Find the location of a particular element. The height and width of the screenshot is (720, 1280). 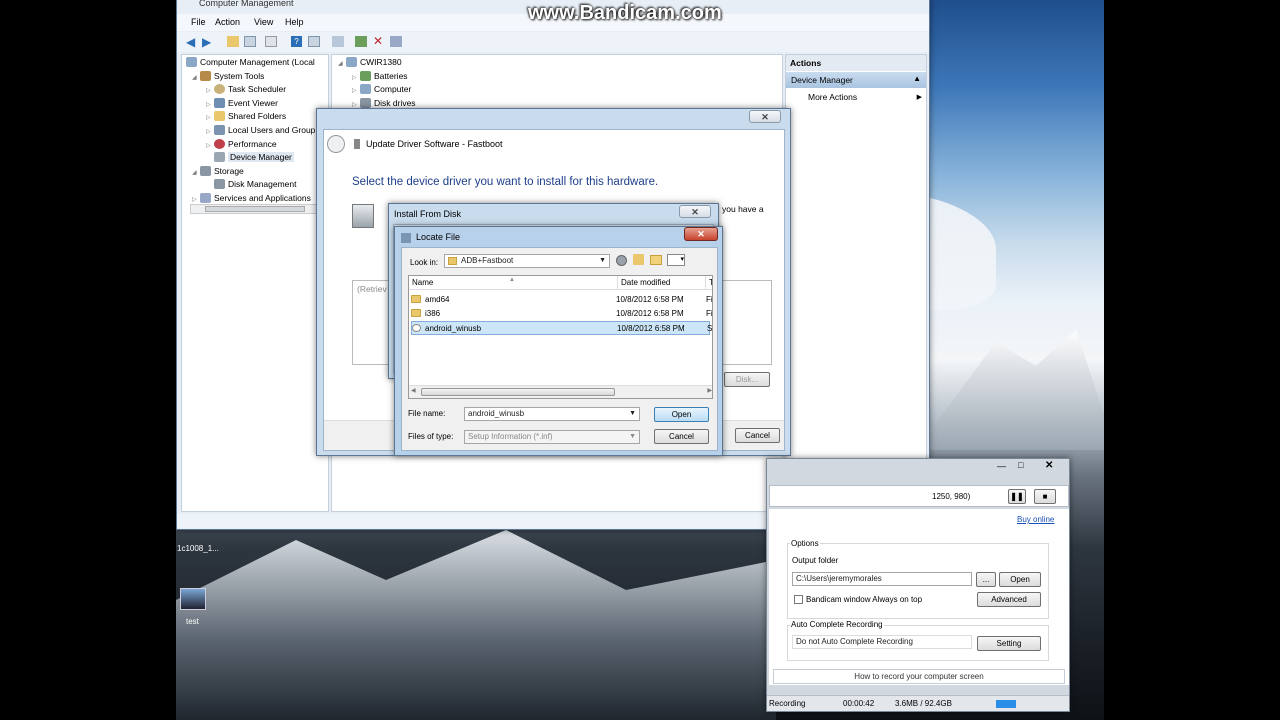

how-to-banner: How to record your computer screen is located at coordinates (919, 676).